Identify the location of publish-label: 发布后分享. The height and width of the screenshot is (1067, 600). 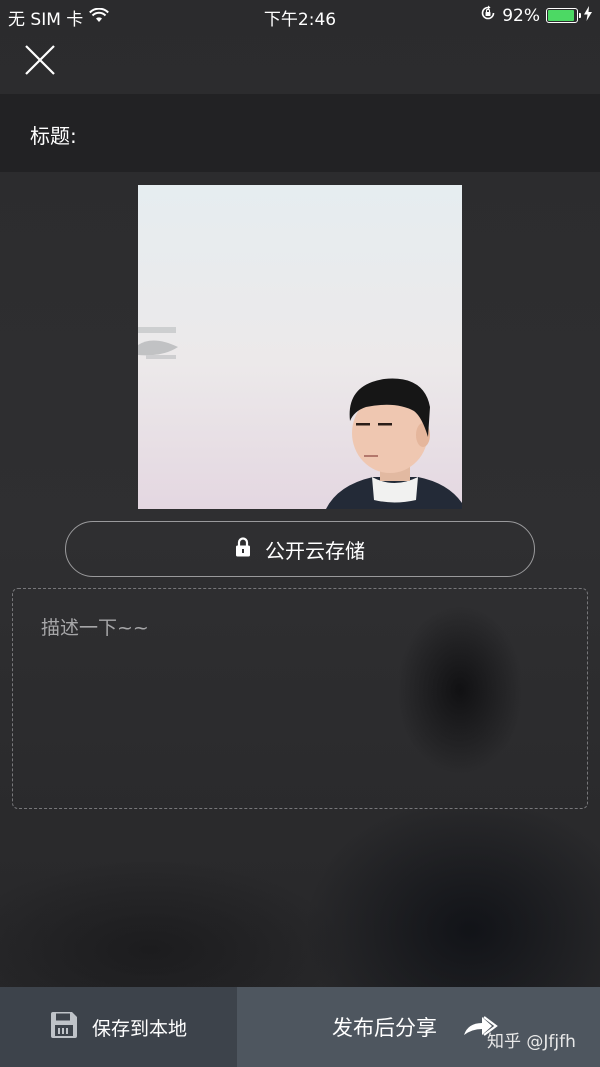
(384, 1028).